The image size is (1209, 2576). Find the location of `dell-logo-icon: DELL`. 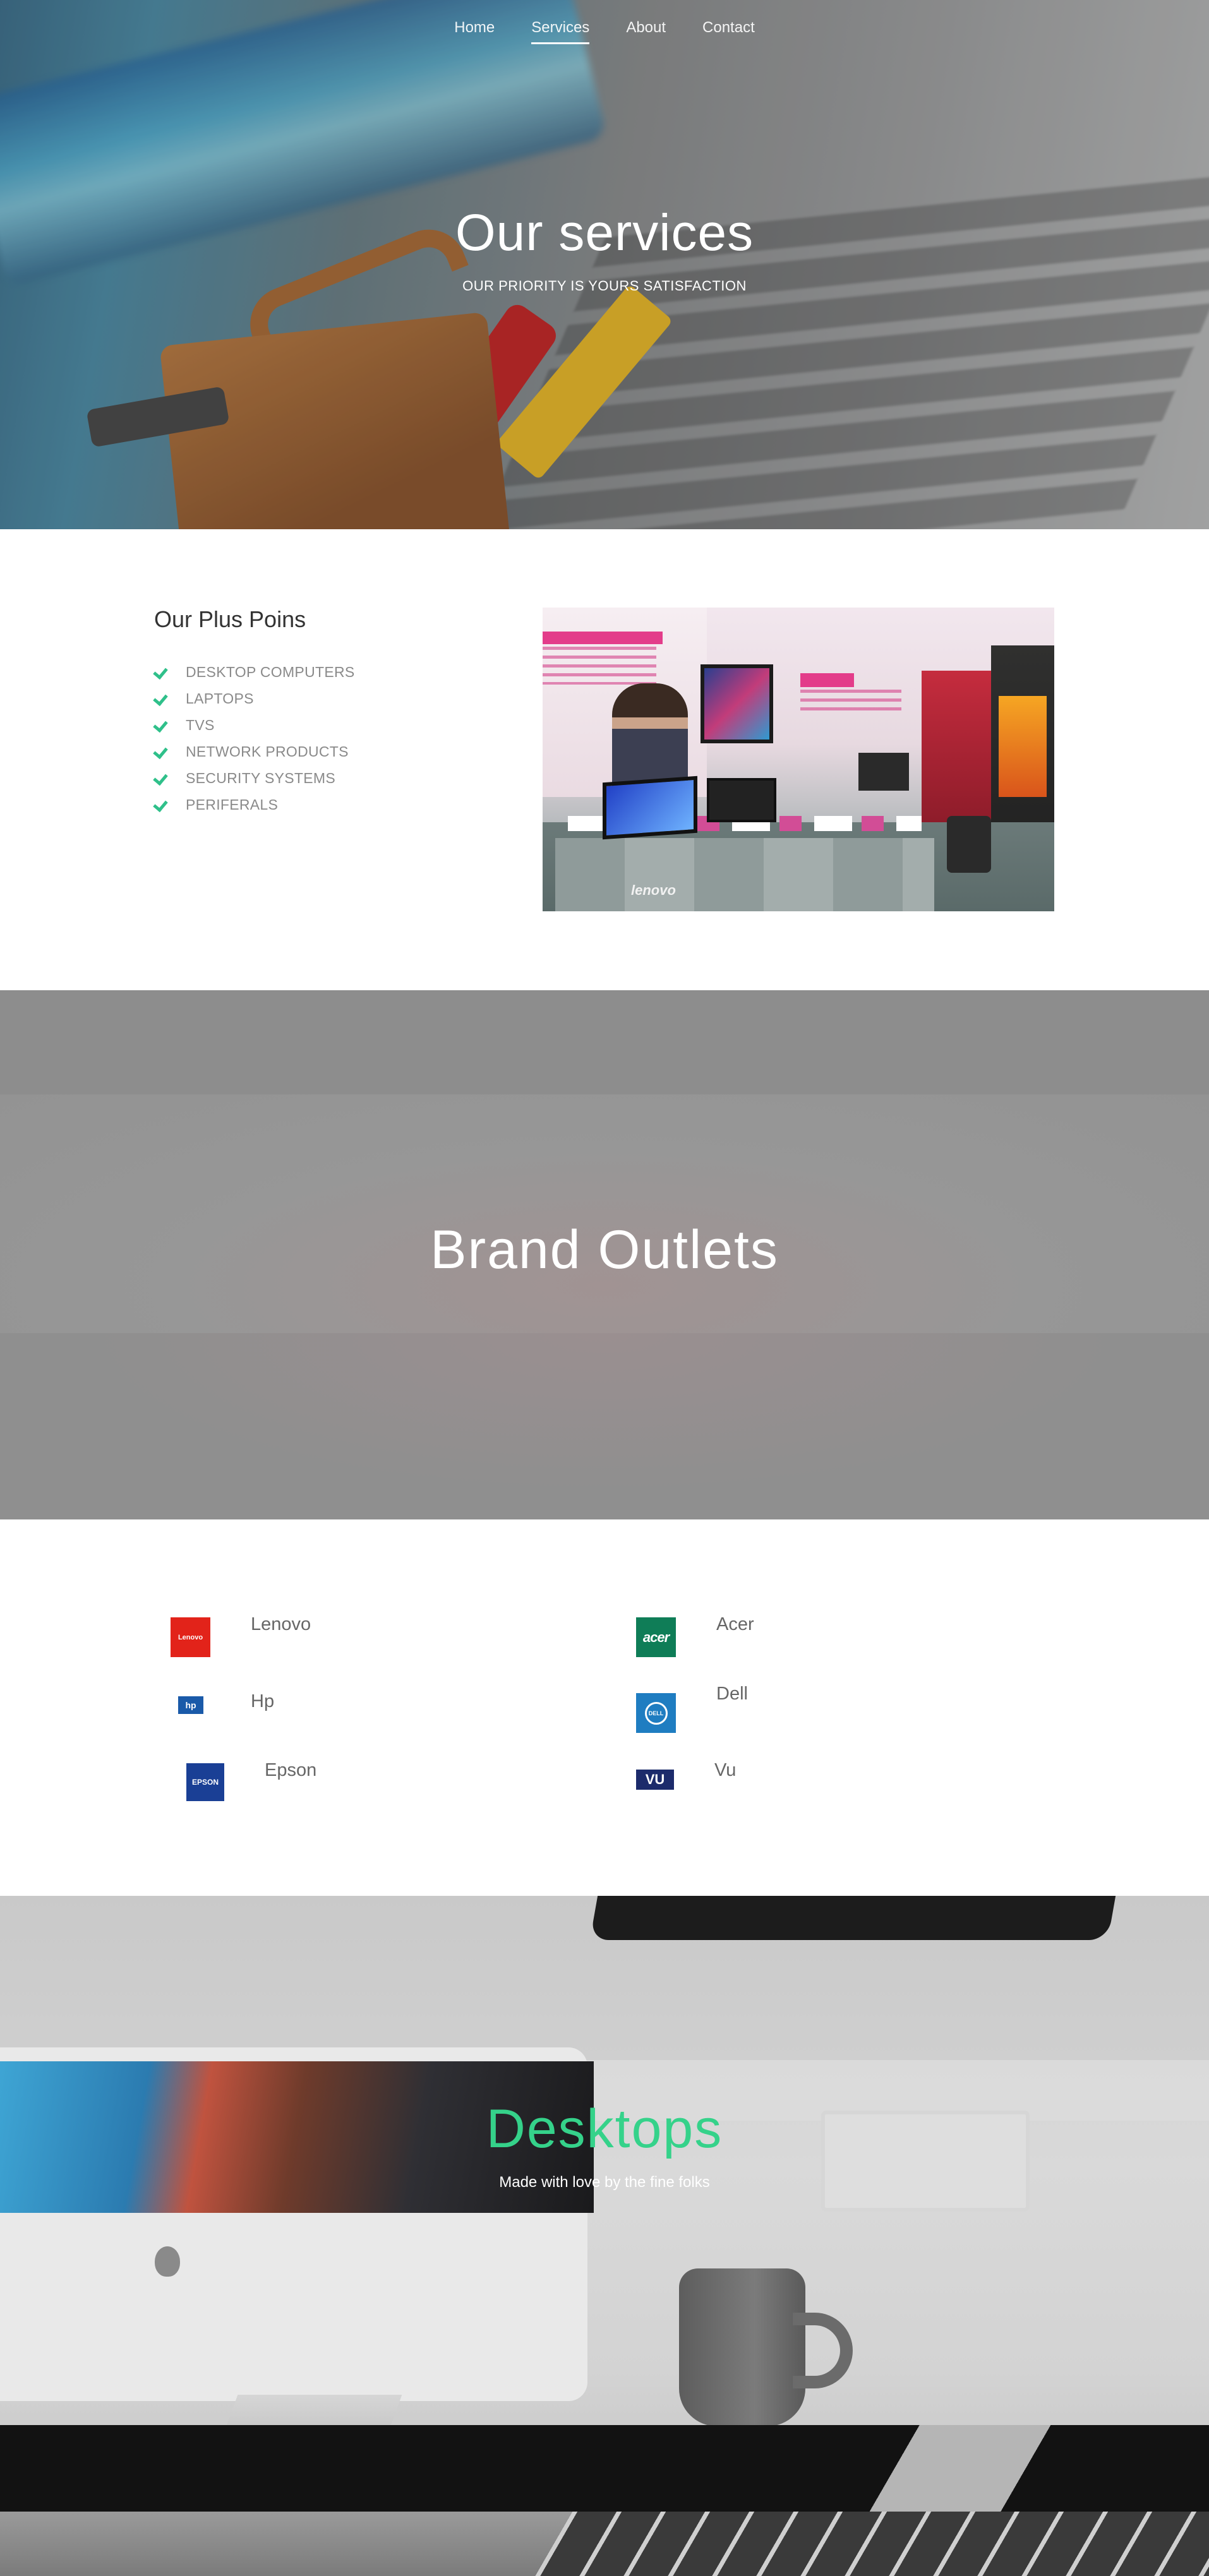

dell-logo-icon: DELL is located at coordinates (656, 1713).